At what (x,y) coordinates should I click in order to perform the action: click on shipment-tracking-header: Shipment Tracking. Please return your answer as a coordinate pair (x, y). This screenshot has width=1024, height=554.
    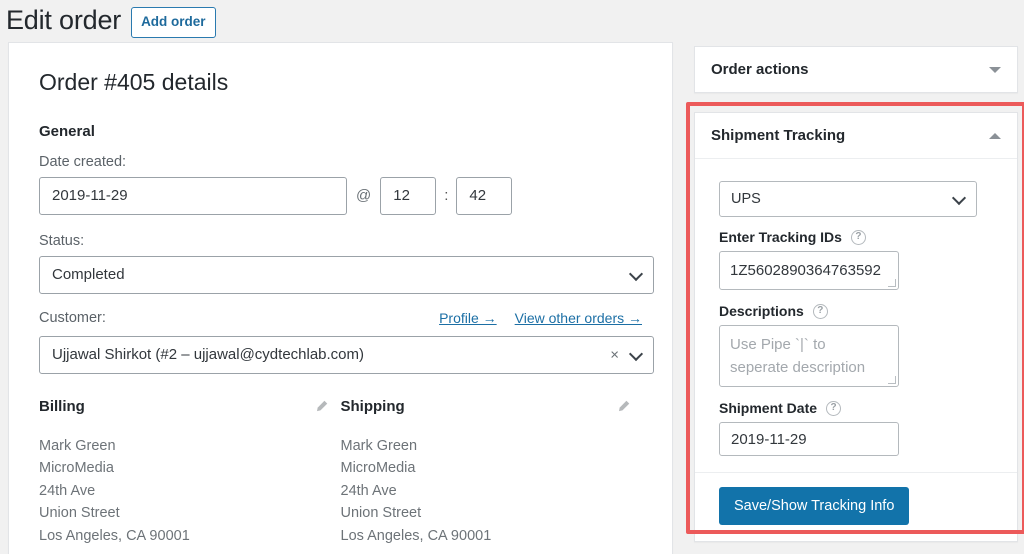
    Looking at the image, I should click on (856, 136).